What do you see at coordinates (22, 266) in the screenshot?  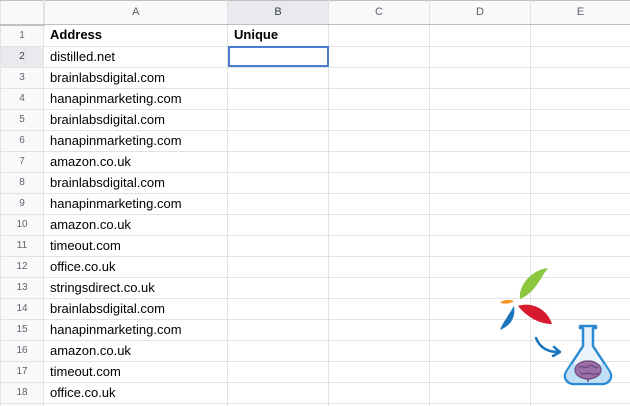 I see `row-header: 12` at bounding box center [22, 266].